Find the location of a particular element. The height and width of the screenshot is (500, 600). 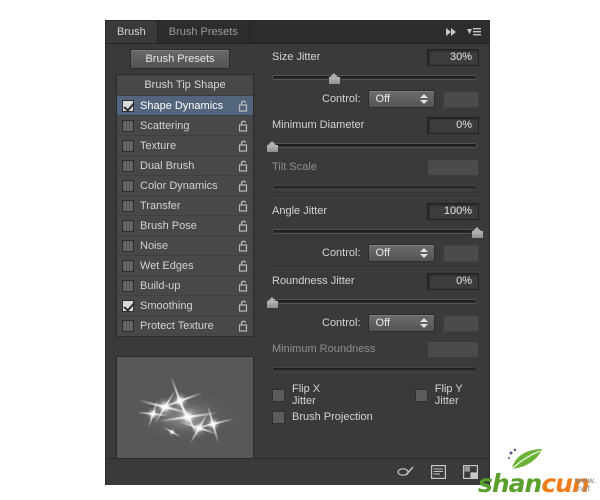

angle-jitter-thumb is located at coordinates (477, 233).